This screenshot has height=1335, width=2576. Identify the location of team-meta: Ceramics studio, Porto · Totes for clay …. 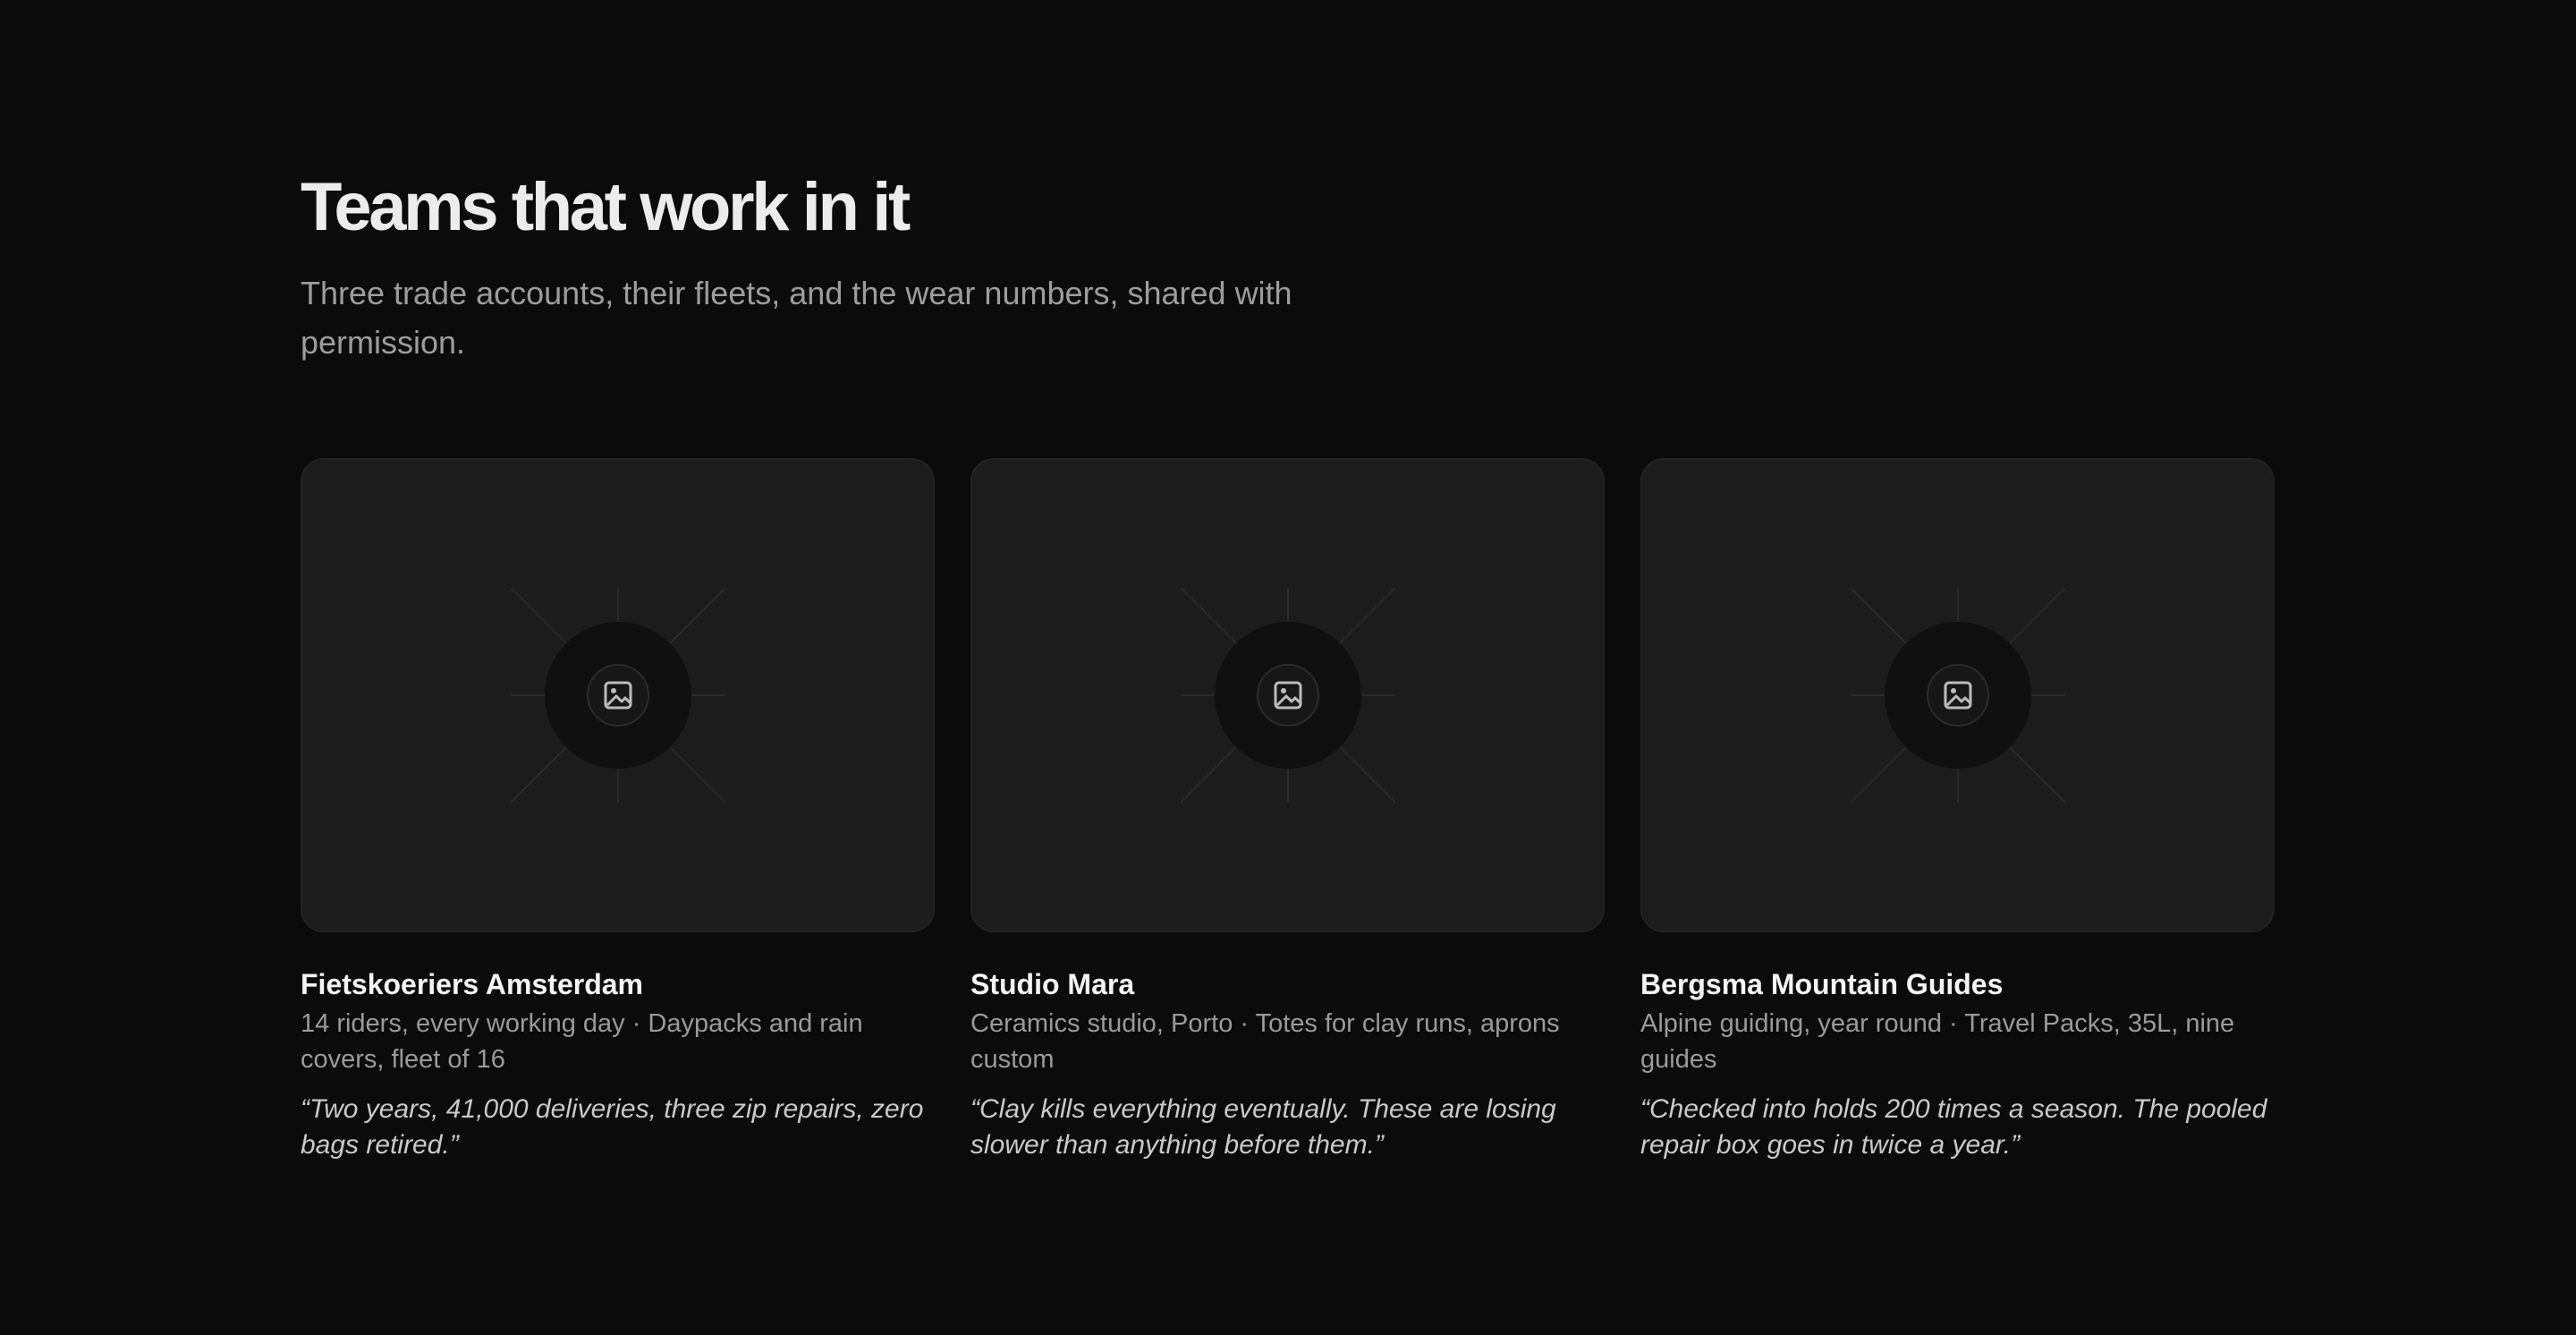
(1265, 1041).